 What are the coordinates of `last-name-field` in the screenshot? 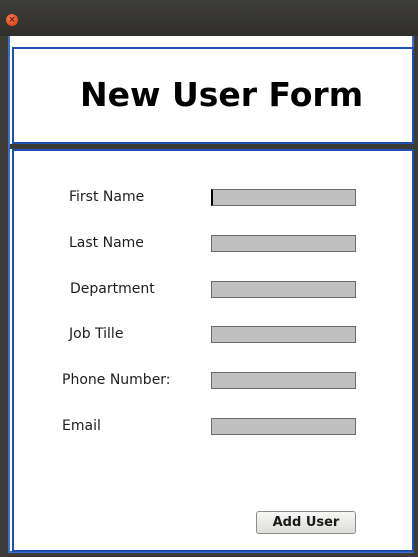 It's located at (283, 243).